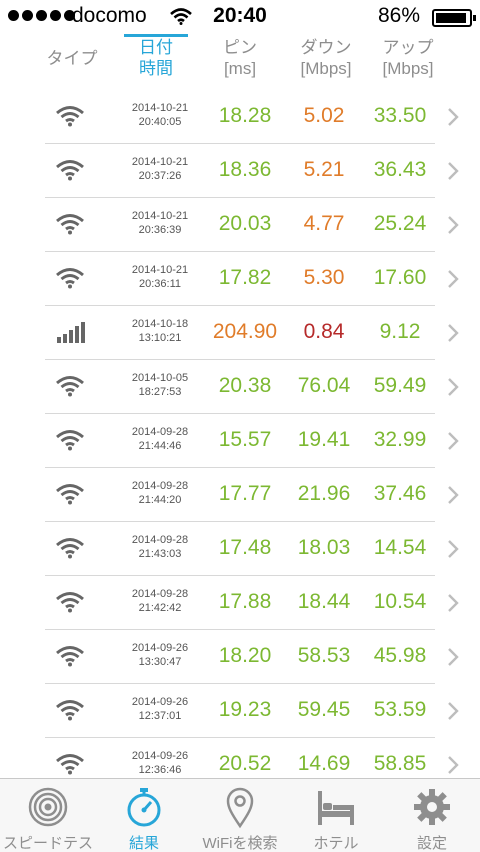  Describe the element at coordinates (160, 716) in the screenshot. I see `result-time: 12:37:01` at that location.